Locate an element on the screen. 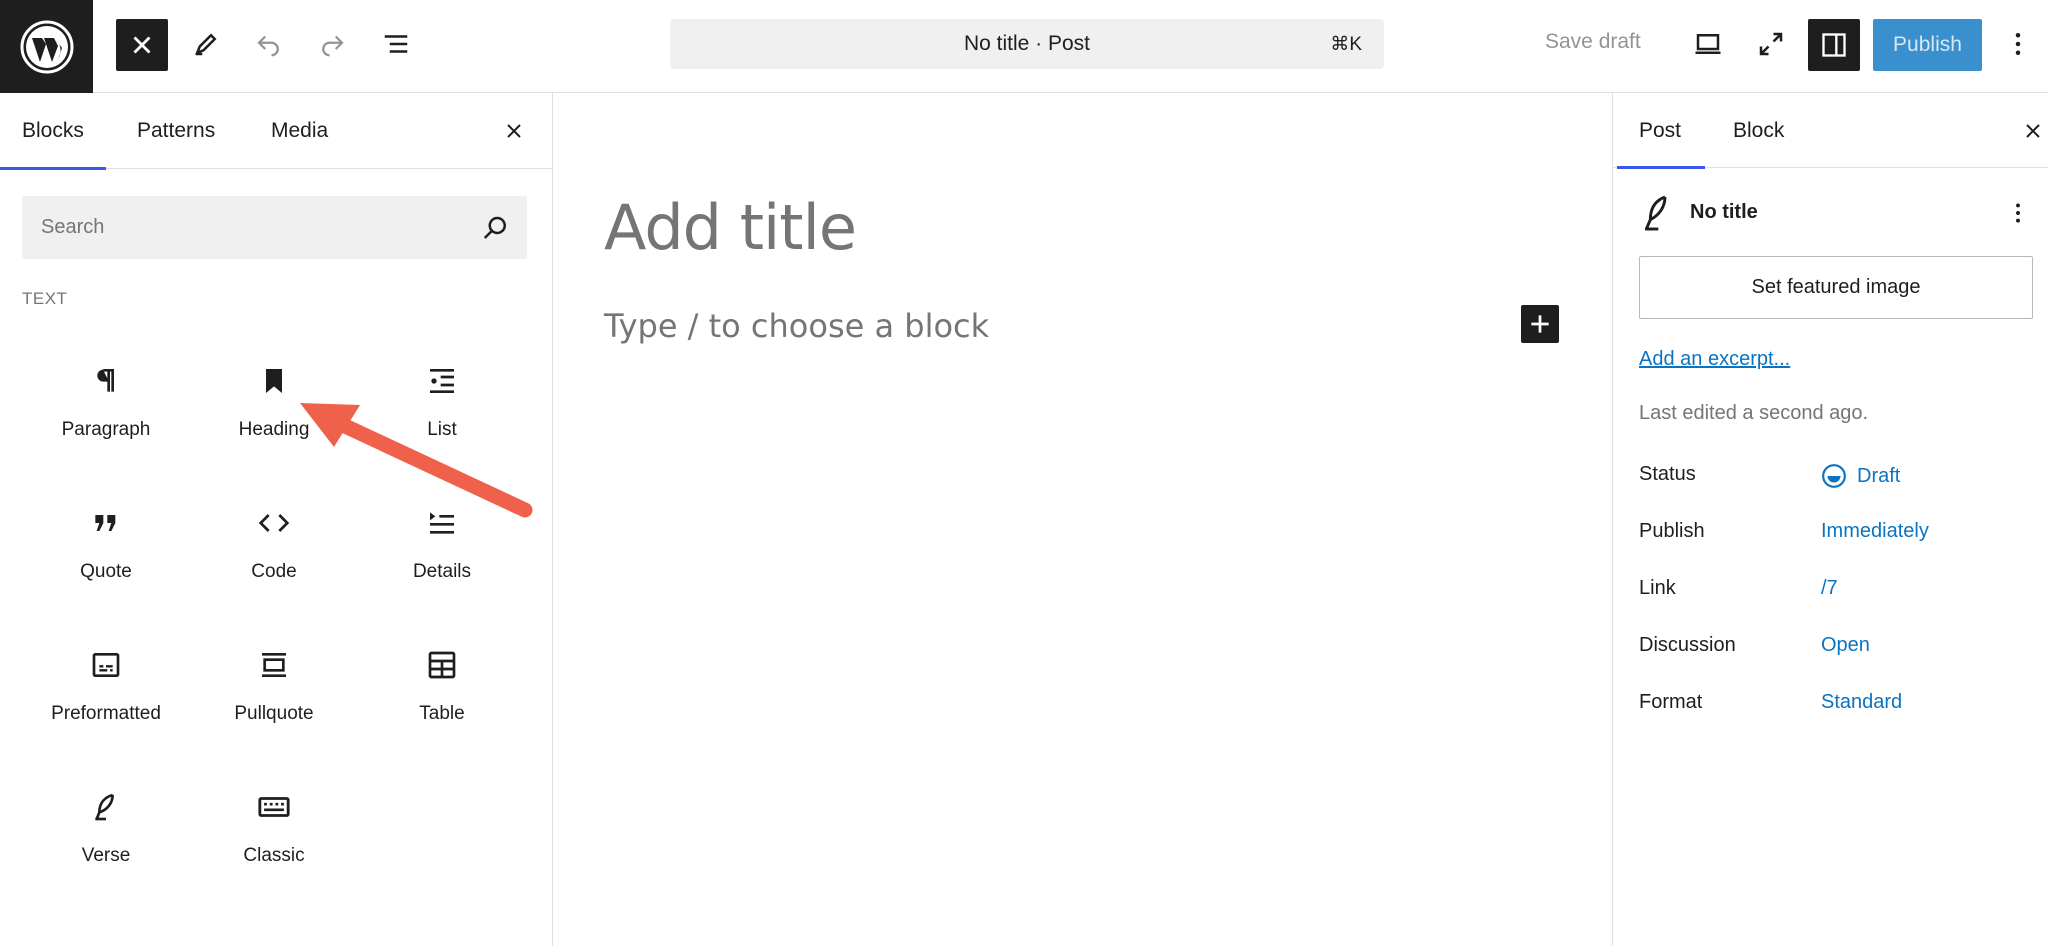  status-button: Draft is located at coordinates (1860, 476).